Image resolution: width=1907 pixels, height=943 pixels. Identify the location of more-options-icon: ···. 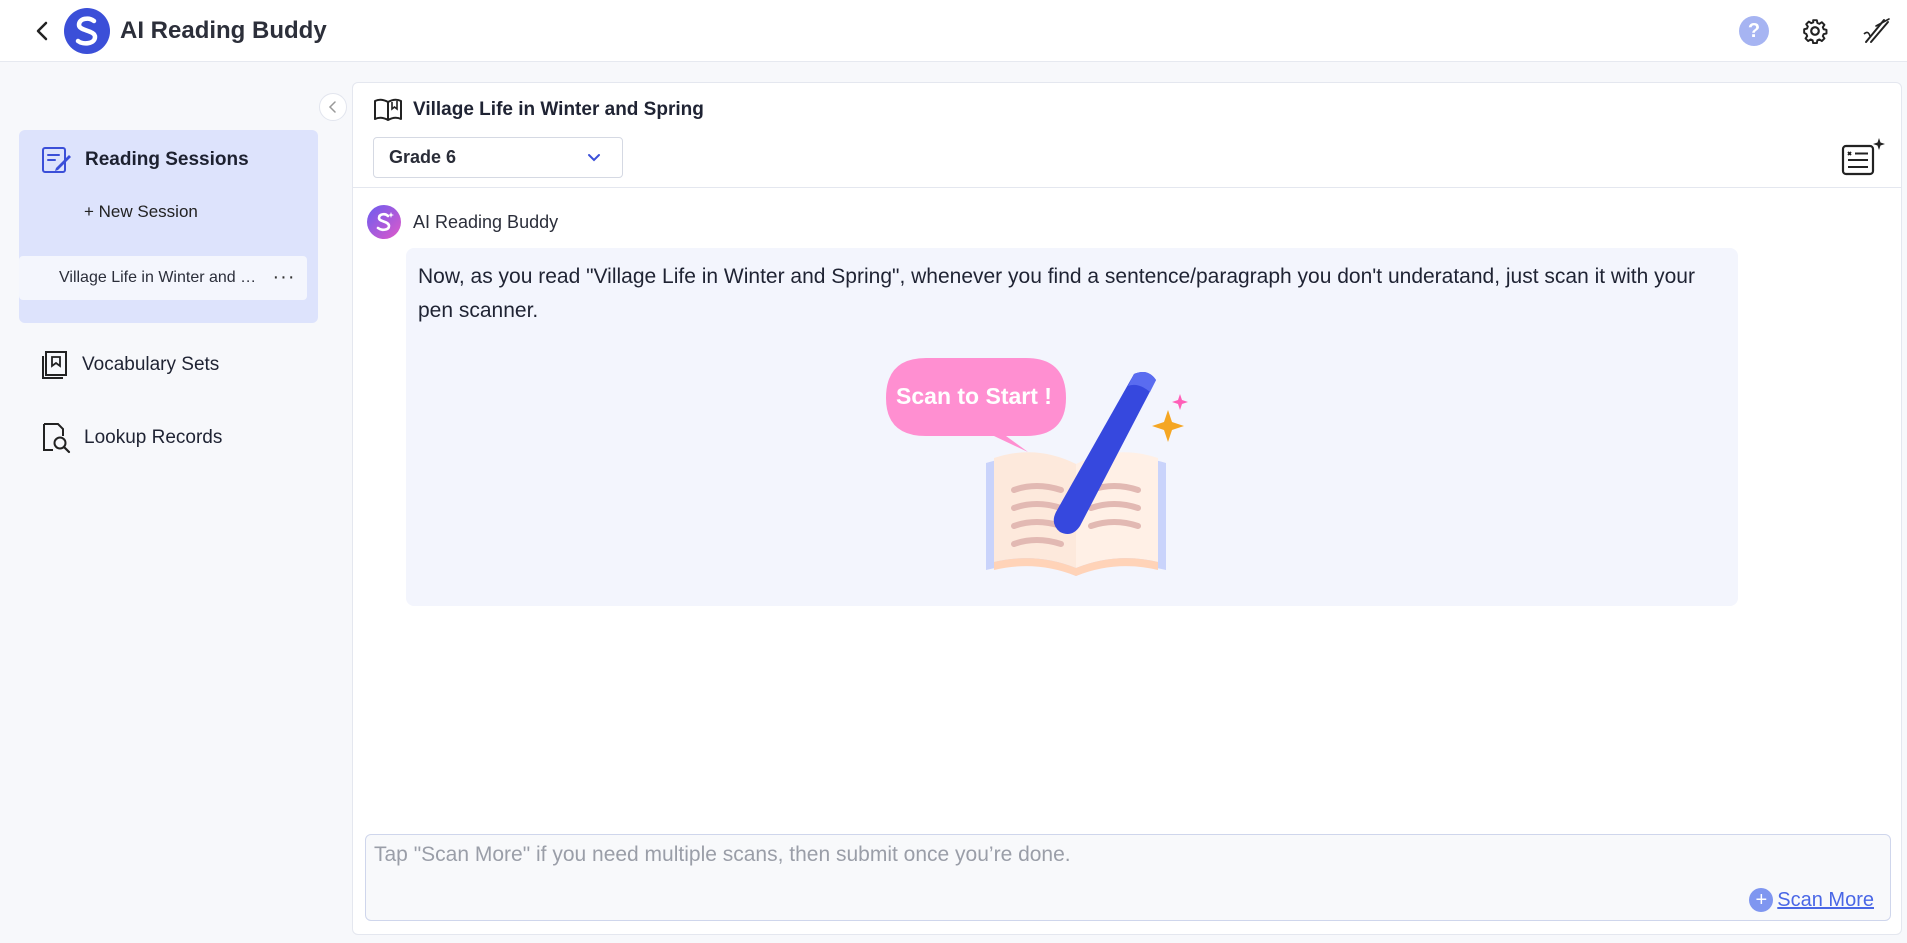
(284, 277).